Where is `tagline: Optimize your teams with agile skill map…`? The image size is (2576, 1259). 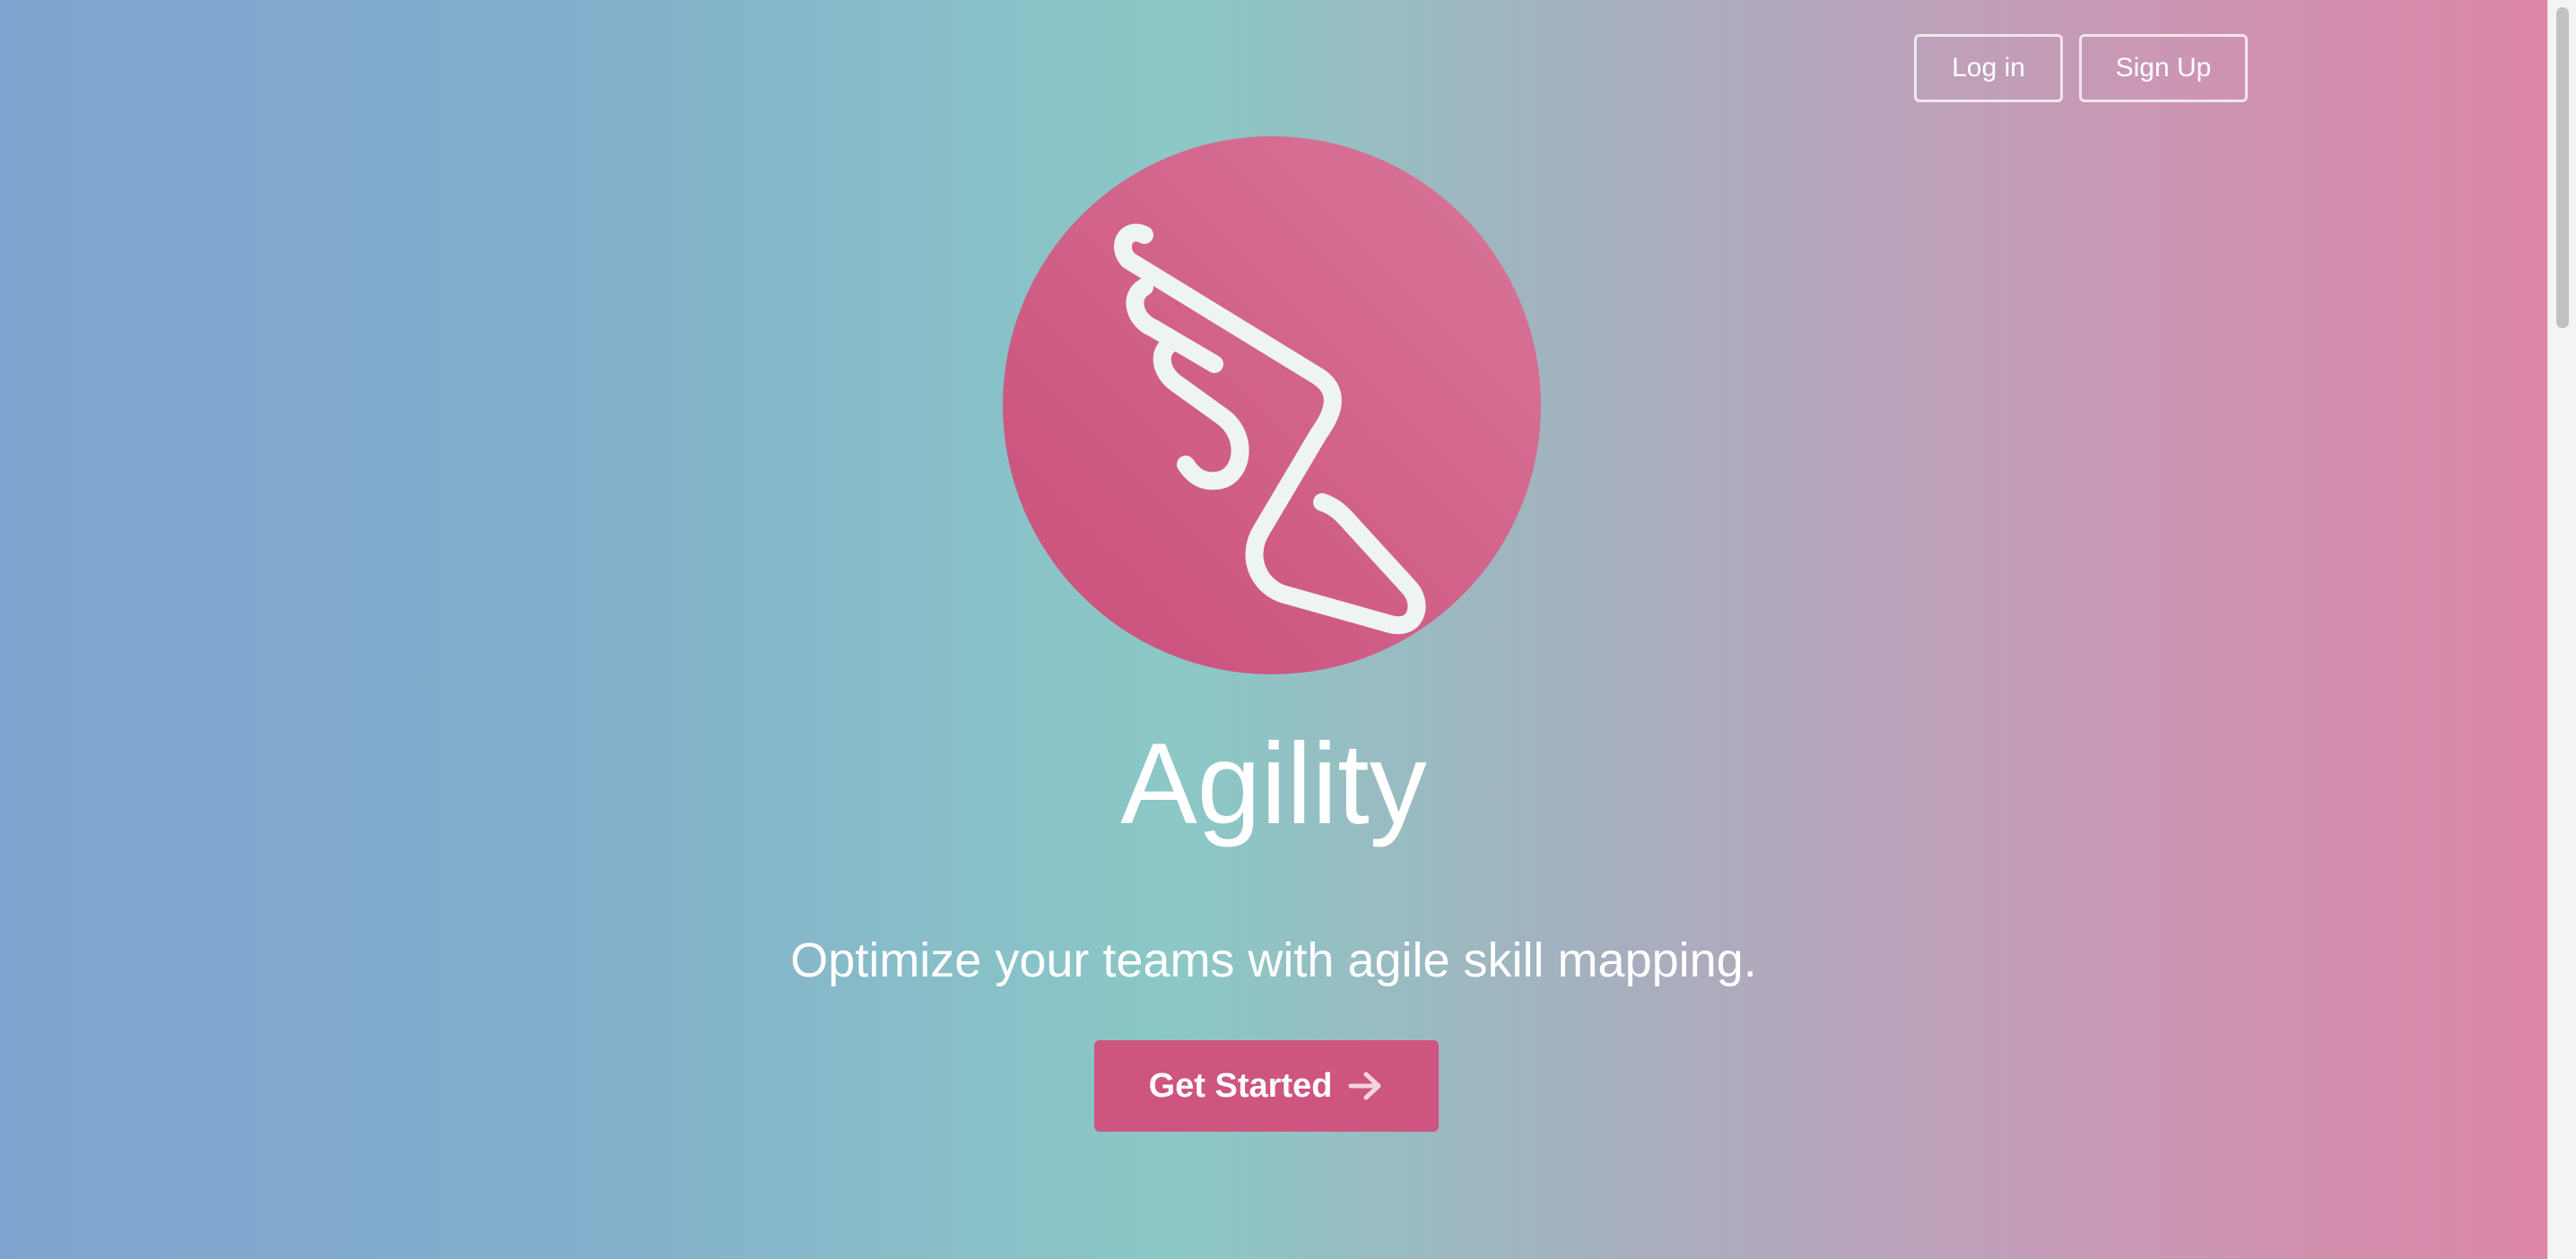 tagline: Optimize your teams with agile skill map… is located at coordinates (1273, 960).